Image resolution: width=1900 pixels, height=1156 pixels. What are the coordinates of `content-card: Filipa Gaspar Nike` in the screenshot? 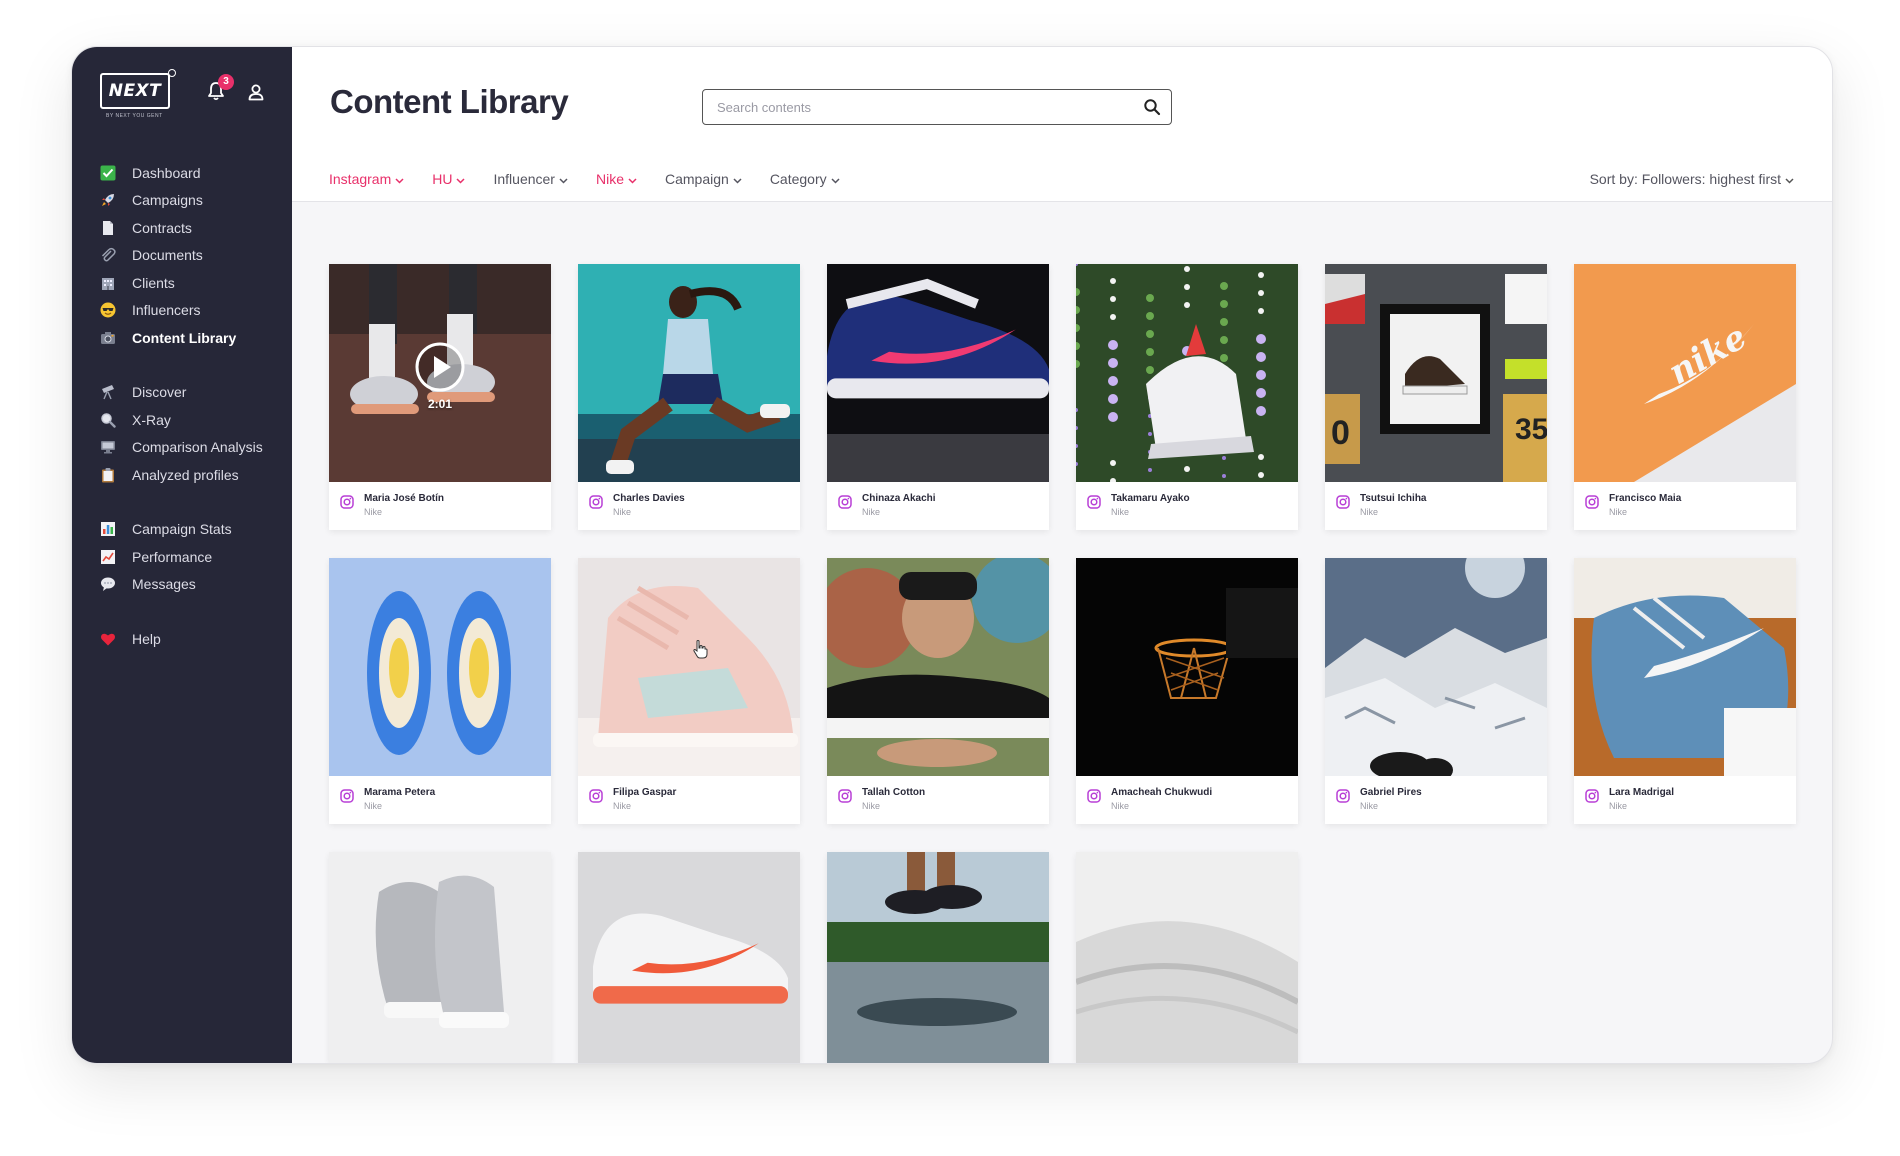 It's located at (689, 691).